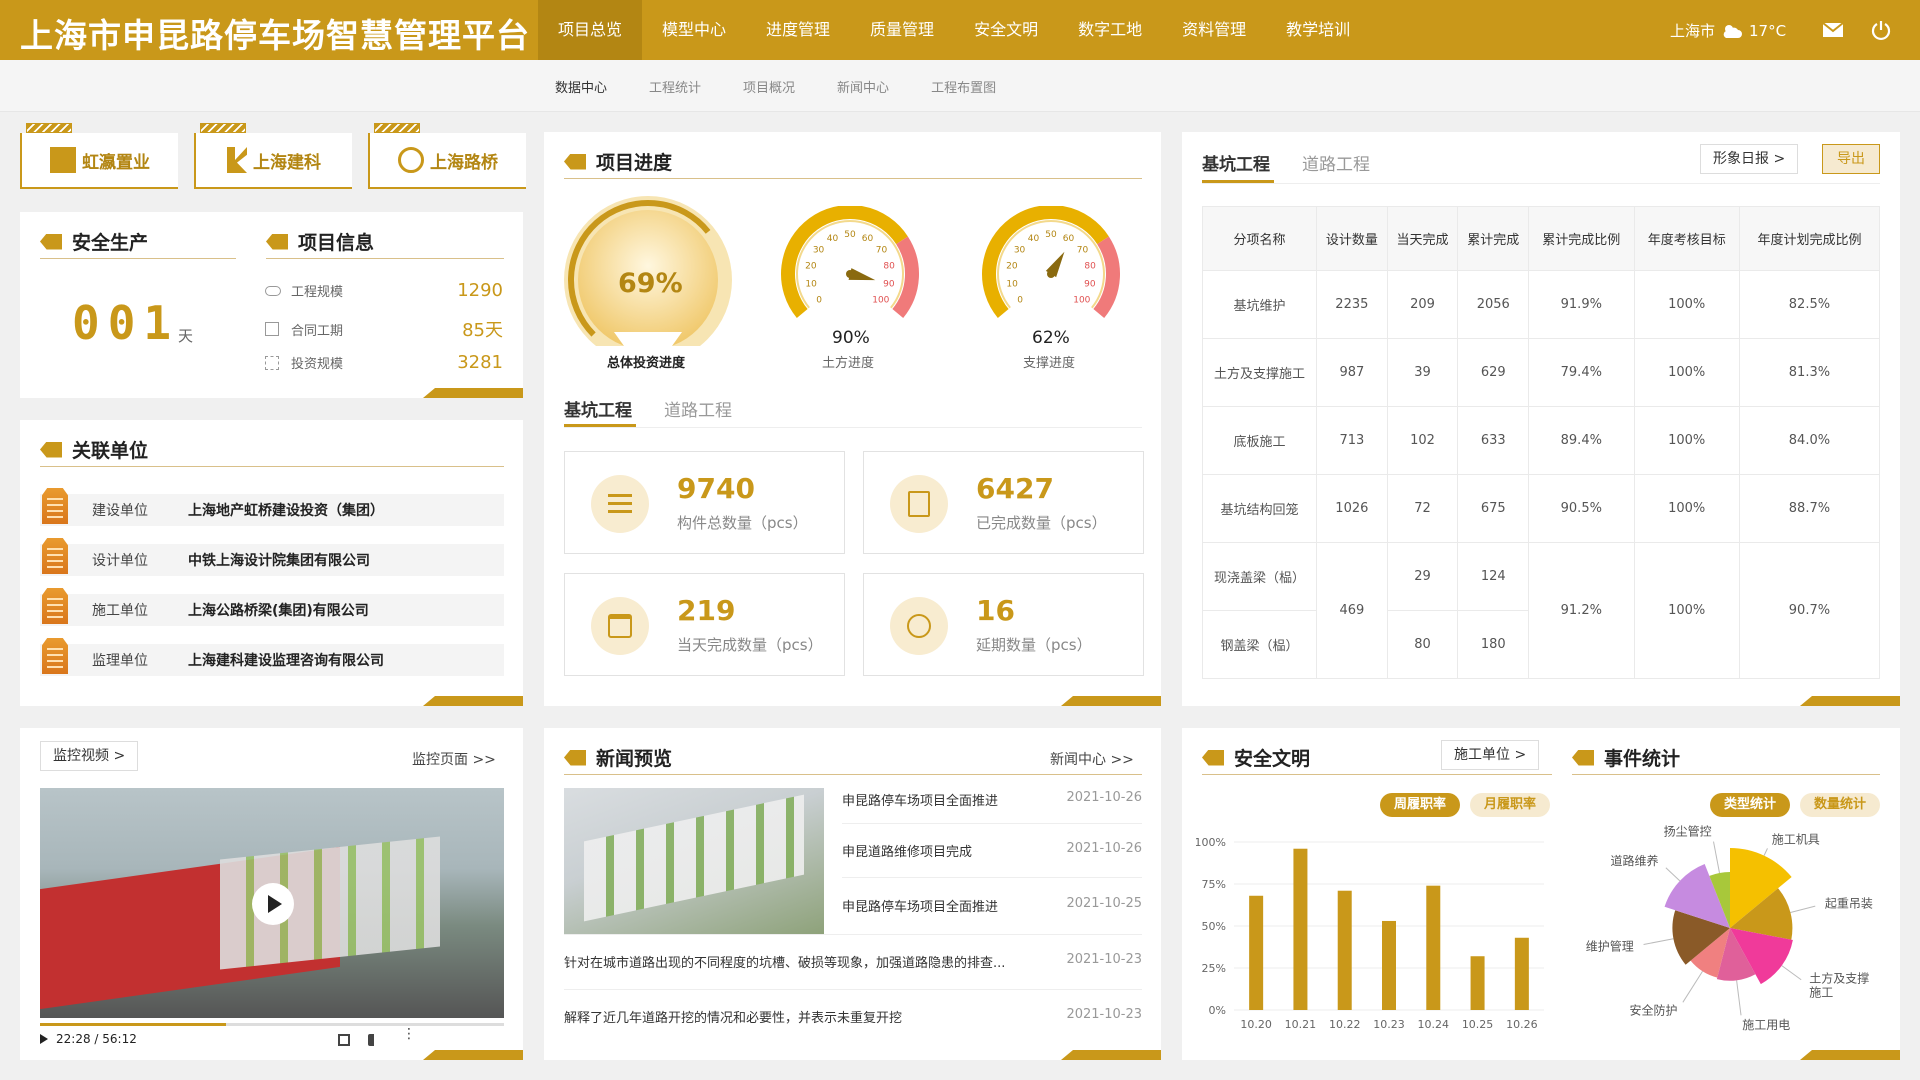 The width and height of the screenshot is (1920, 1080). I want to click on x-tick-label: 10.25, so click(1478, 1024).